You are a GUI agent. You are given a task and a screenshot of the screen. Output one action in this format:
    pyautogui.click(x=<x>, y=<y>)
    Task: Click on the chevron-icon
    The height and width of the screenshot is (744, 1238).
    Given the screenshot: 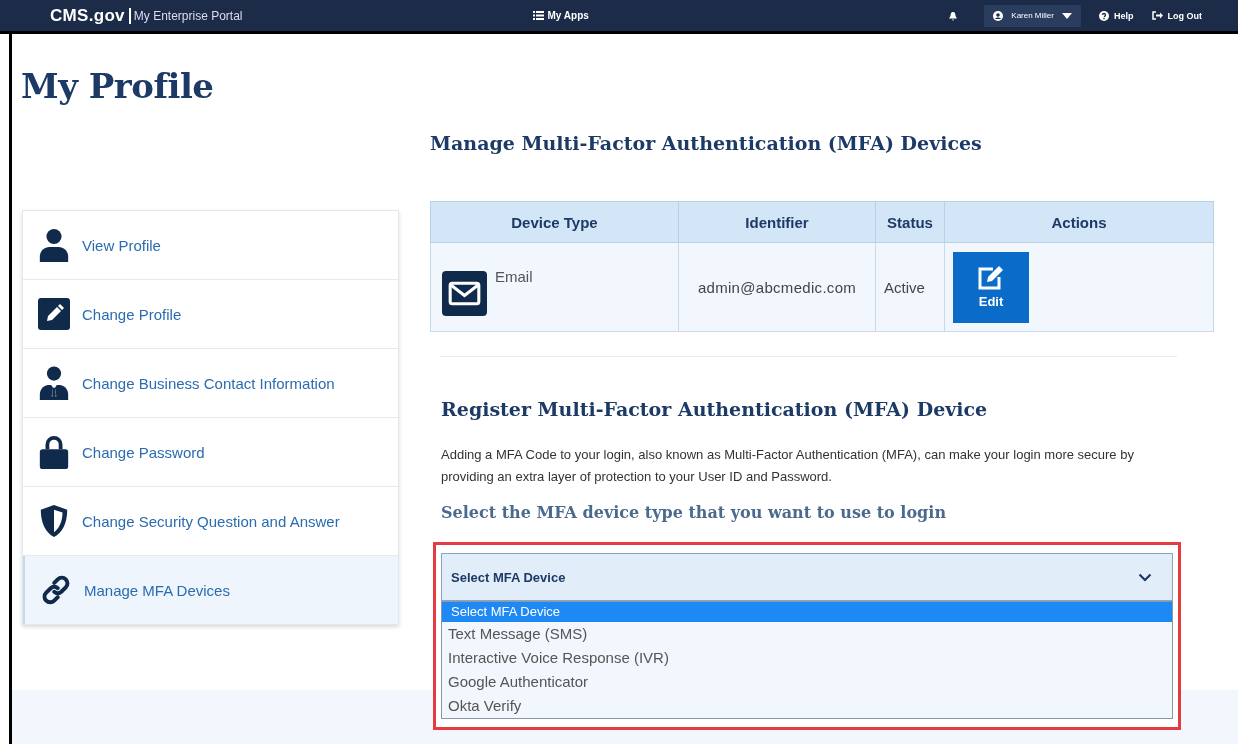 What is the action you would take?
    pyautogui.click(x=1145, y=577)
    